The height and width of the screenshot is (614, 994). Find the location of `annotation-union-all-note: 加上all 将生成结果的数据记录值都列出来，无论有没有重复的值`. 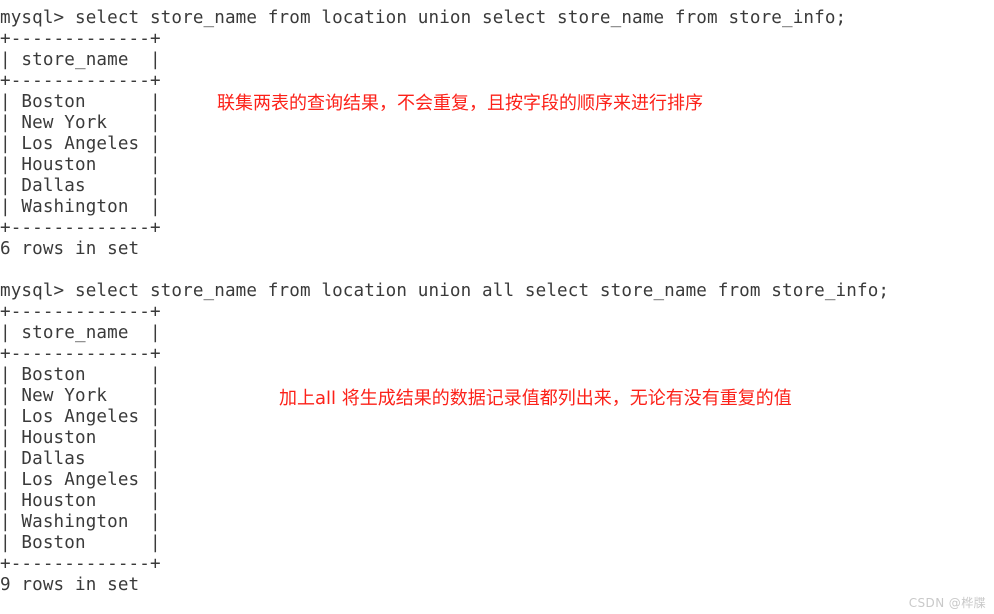

annotation-union-all-note: 加上all 将生成结果的数据记录值都列出来，无论有没有重复的值 is located at coordinates (535, 398).